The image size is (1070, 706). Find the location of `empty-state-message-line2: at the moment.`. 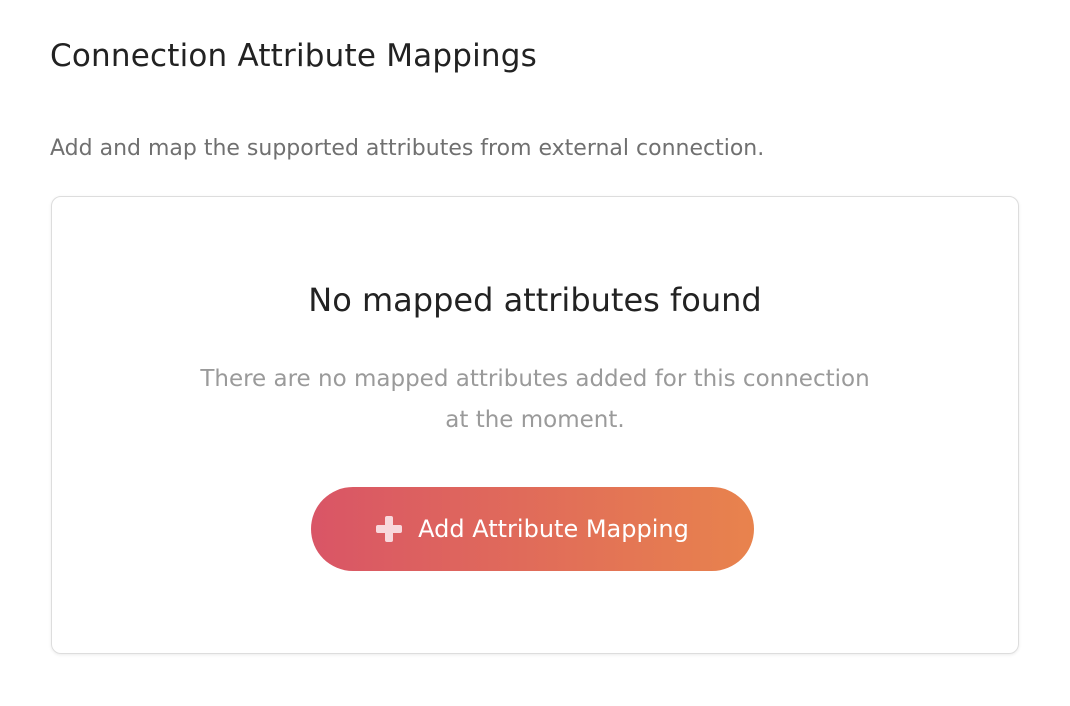

empty-state-message-line2: at the moment. is located at coordinates (535, 420).